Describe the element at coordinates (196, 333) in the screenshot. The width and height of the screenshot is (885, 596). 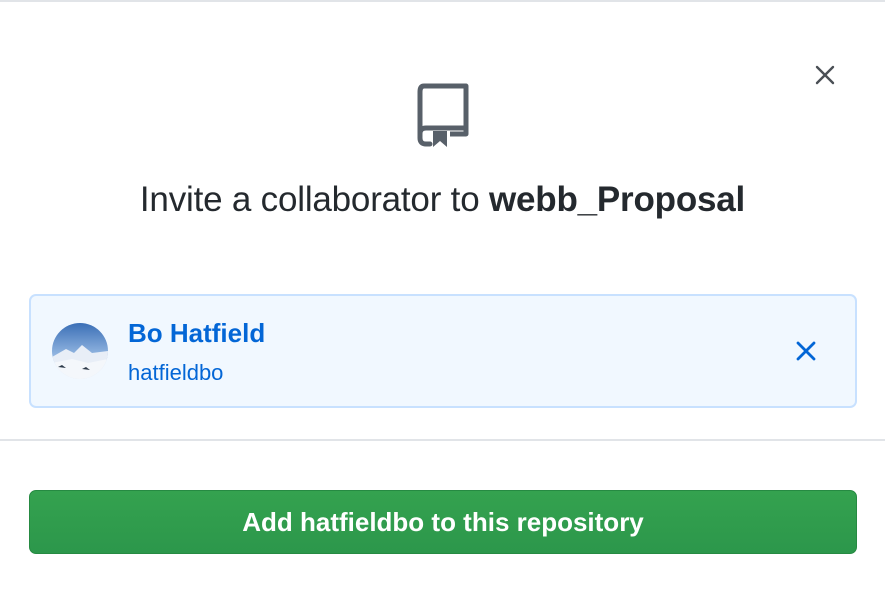
I see `user-display-name: Bo Hatfield` at that location.